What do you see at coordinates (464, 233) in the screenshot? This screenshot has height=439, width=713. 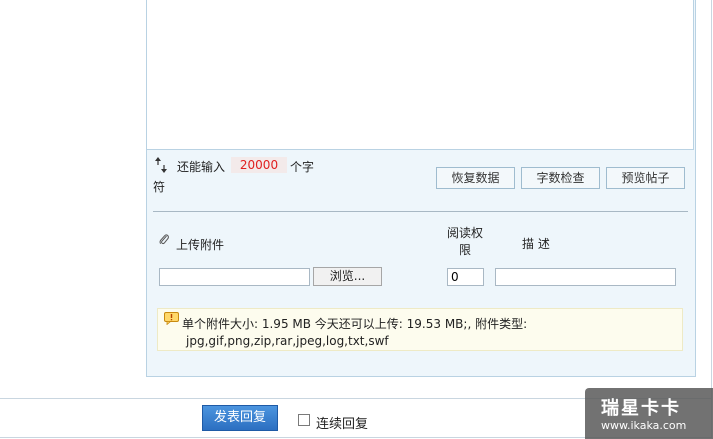 I see `read-permission-label-line1: 阅读权` at bounding box center [464, 233].